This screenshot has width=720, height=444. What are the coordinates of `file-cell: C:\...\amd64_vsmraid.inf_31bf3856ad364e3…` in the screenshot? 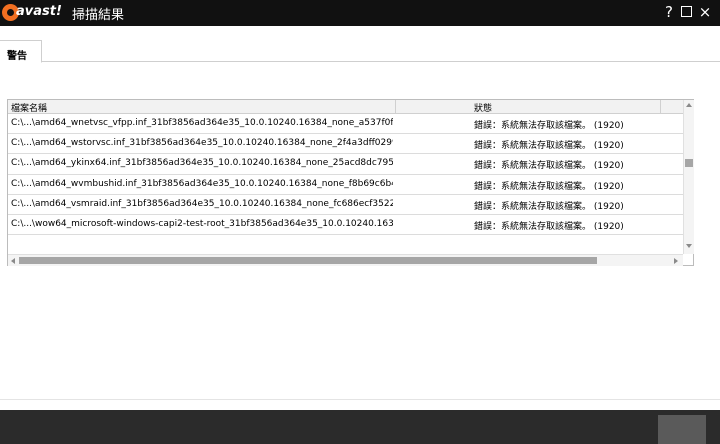 It's located at (202, 203).